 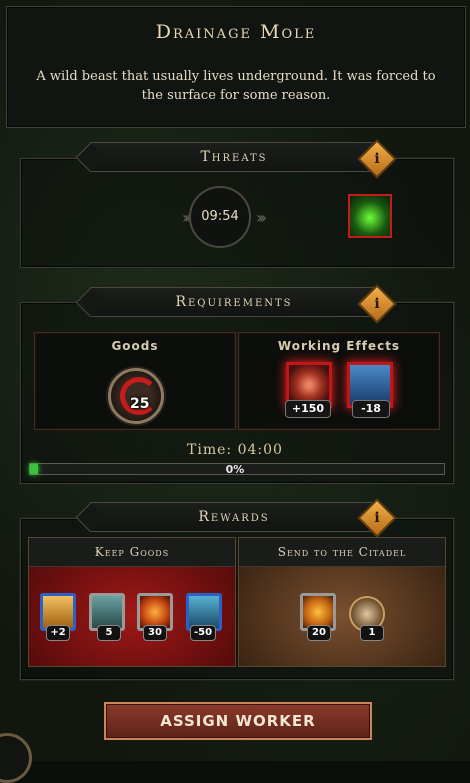 I want to click on threats-label: Threats, so click(x=234, y=157).